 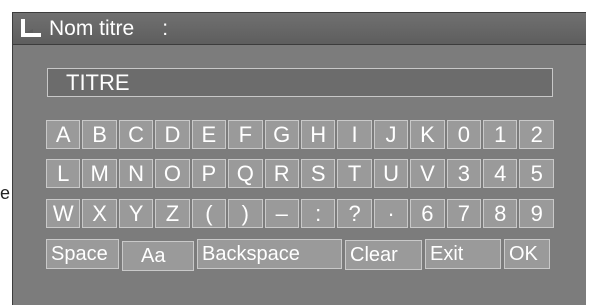 What do you see at coordinates (63, 213) in the screenshot?
I see `key-3-1: W` at bounding box center [63, 213].